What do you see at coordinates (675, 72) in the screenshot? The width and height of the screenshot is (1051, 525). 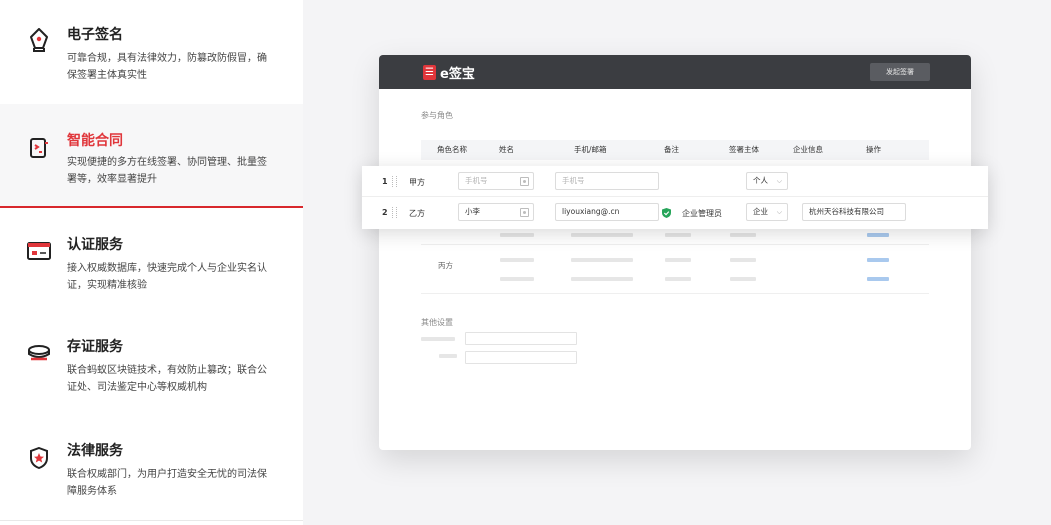 I see `app-top-bar: ☰ e签宝 发起签署` at bounding box center [675, 72].